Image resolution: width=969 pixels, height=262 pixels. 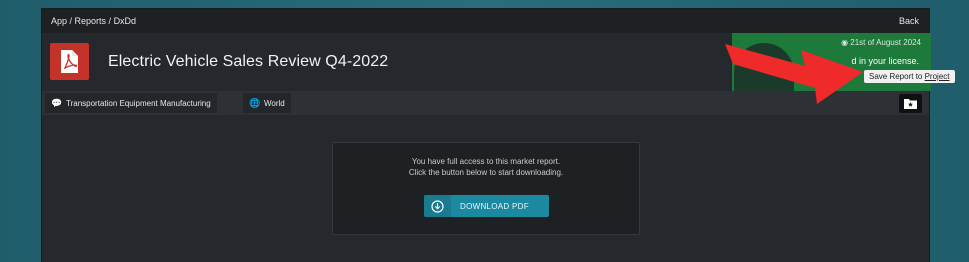 What do you see at coordinates (909, 21) in the screenshot?
I see `back-button: Back` at bounding box center [909, 21].